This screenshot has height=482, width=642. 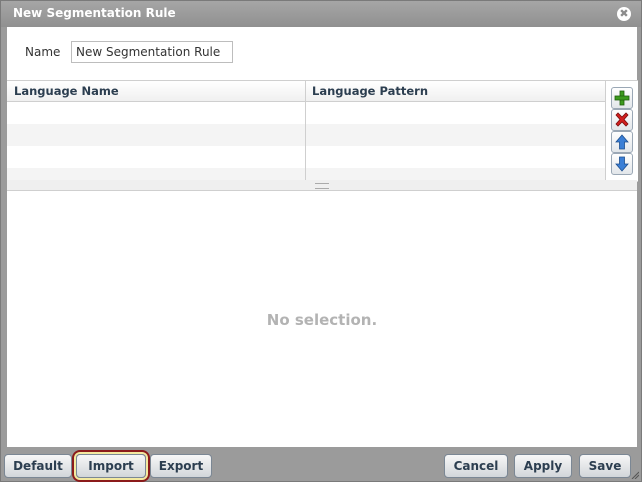 What do you see at coordinates (321, 464) in the screenshot?
I see `dialog-footer: Default Import Export Cancel Apply Save` at bounding box center [321, 464].